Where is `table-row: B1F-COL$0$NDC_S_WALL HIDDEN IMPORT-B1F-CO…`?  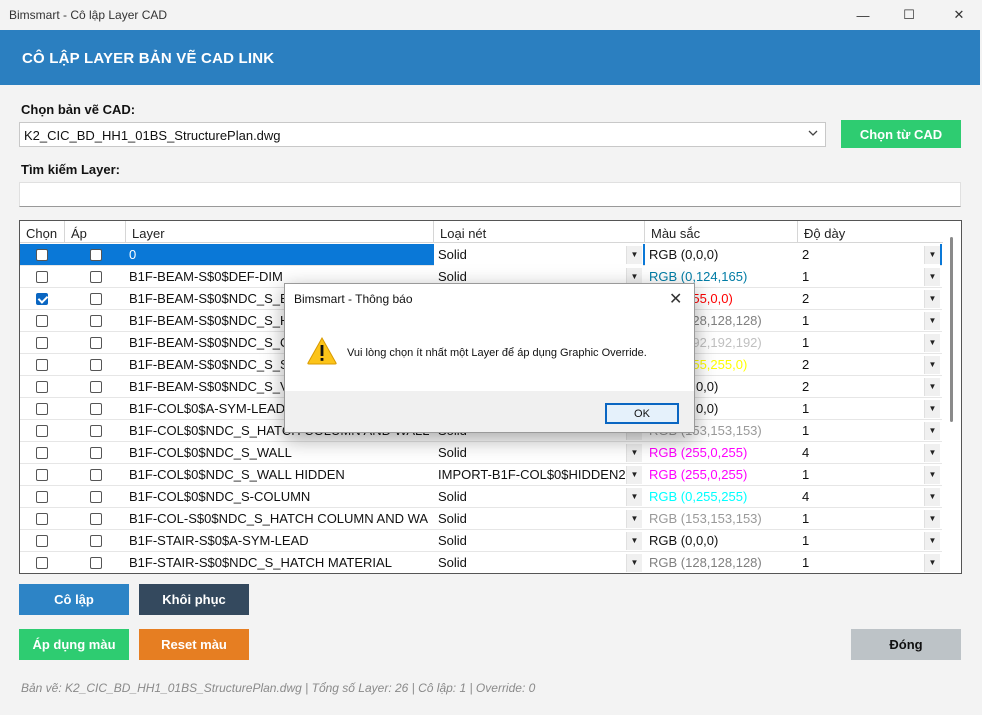
table-row: B1F-COL$0$NDC_S_WALL HIDDEN IMPORT-B1F-CO… is located at coordinates (481, 475).